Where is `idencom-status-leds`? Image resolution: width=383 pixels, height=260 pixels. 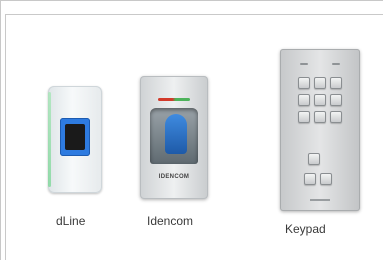 idencom-status-leds is located at coordinates (174, 99).